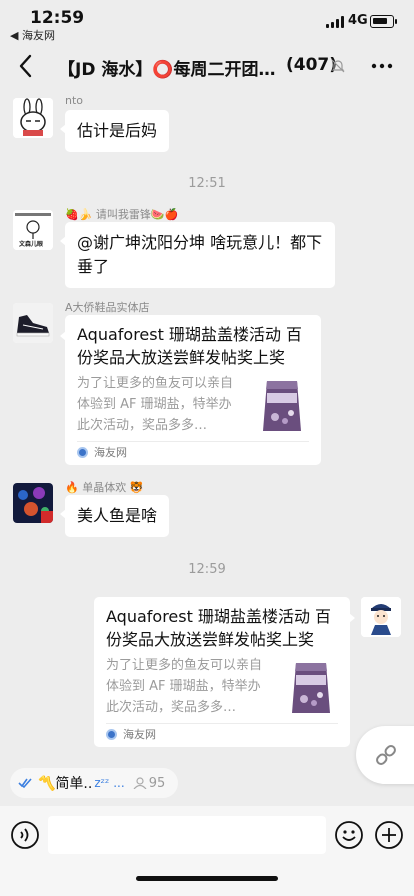 The width and height of the screenshot is (414, 896). I want to click on police-cartoon-avatar, so click(381, 617).